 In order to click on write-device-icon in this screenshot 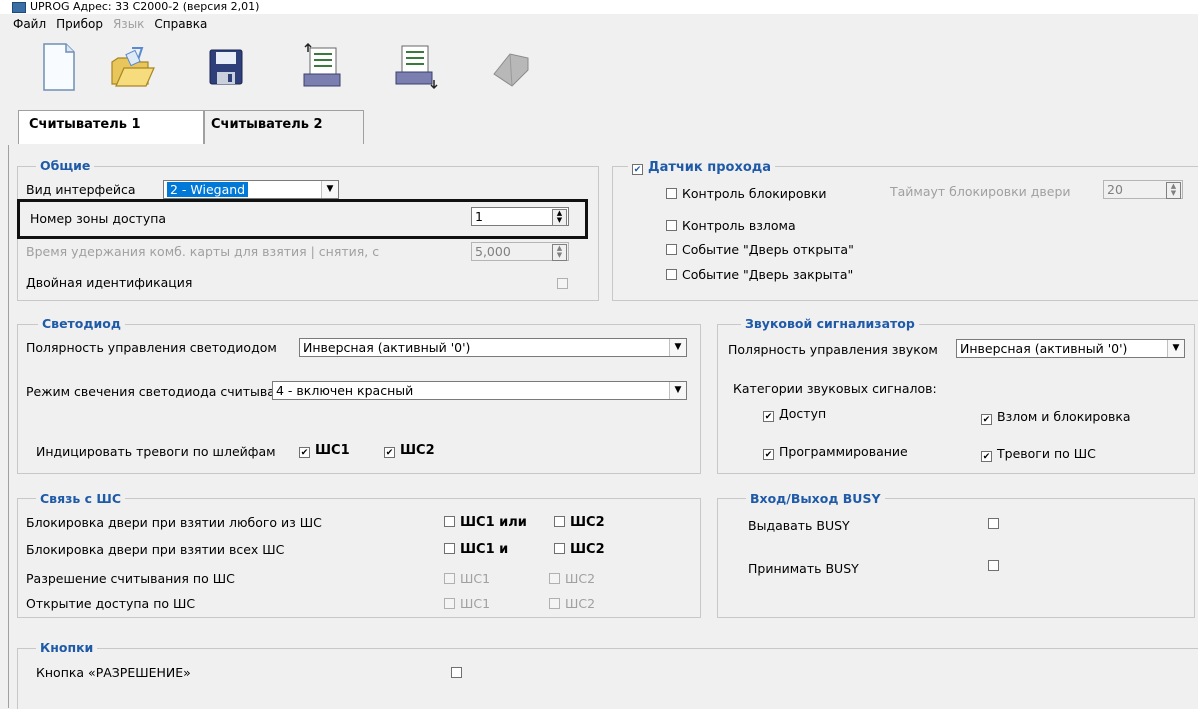, I will do `click(416, 67)`.